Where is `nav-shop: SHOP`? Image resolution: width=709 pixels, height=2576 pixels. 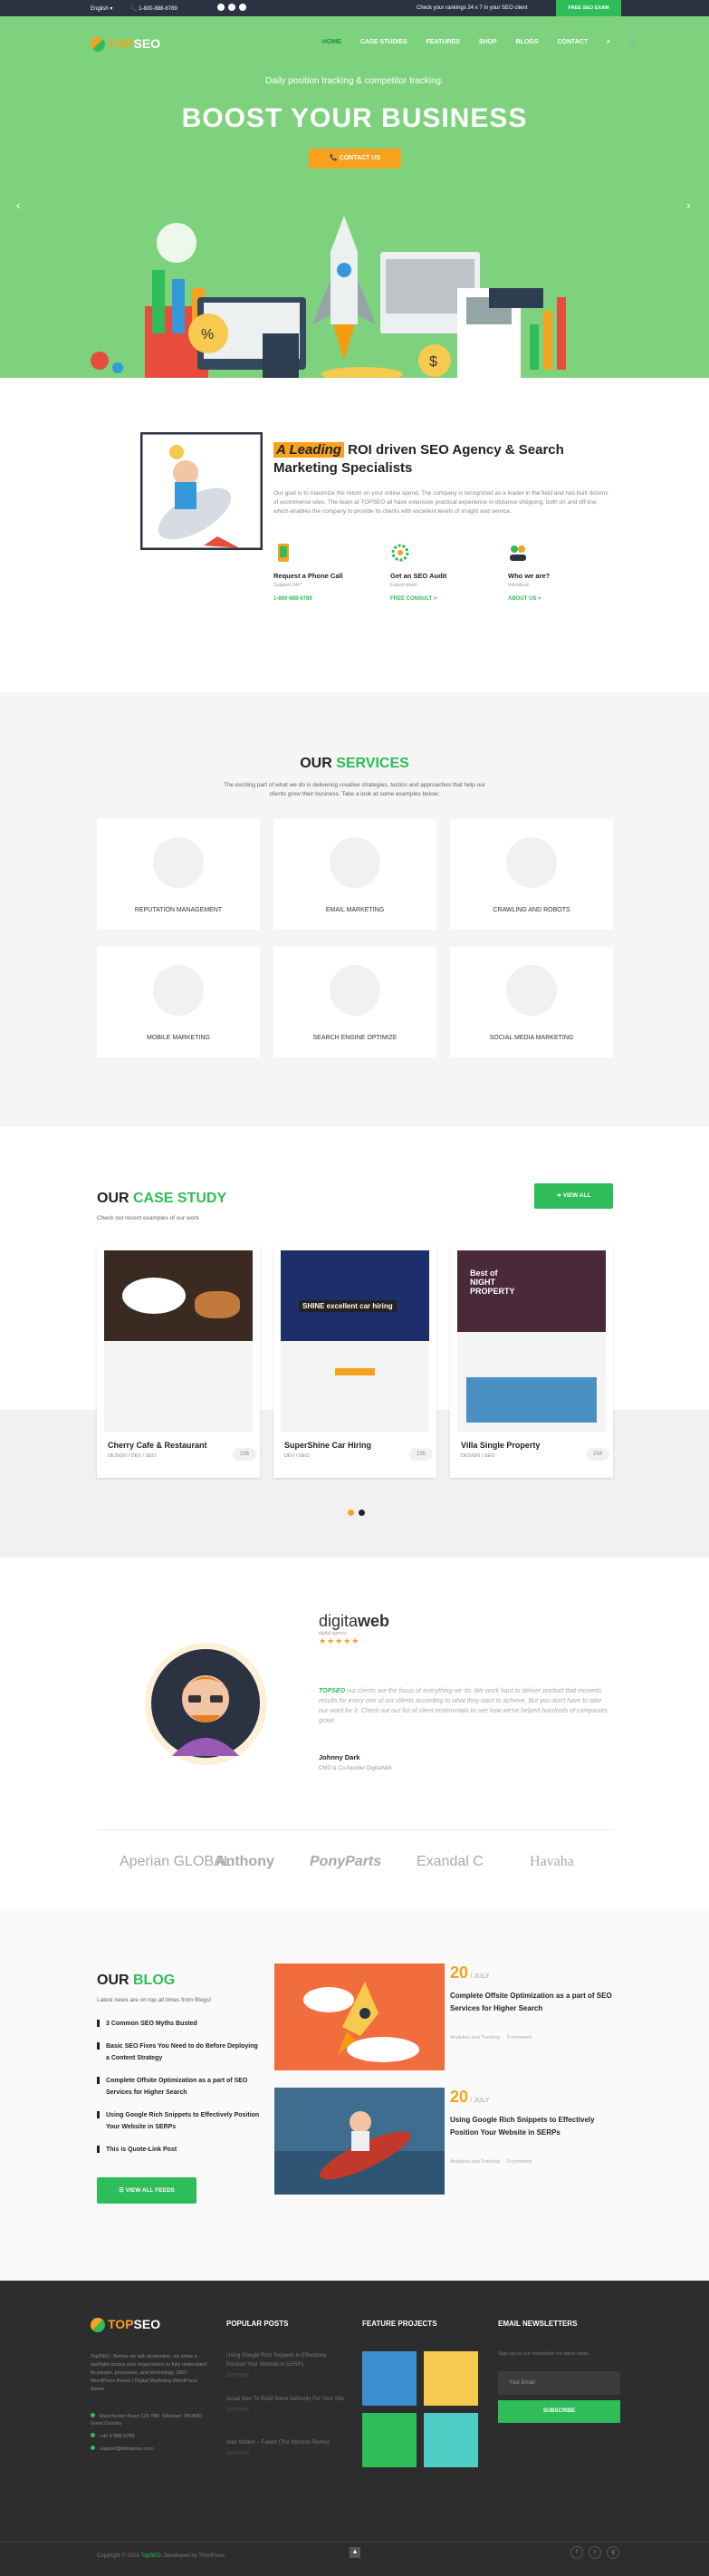 nav-shop: SHOP is located at coordinates (488, 42).